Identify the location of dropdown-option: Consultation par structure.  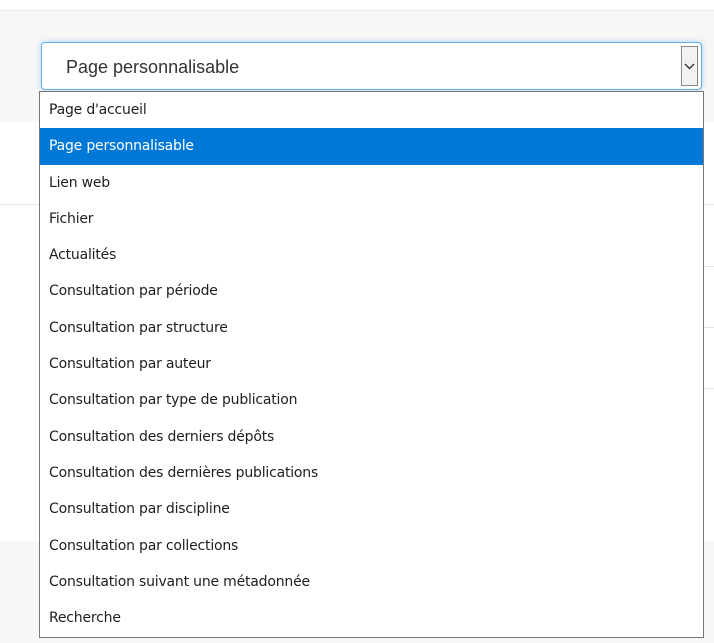
(371, 328).